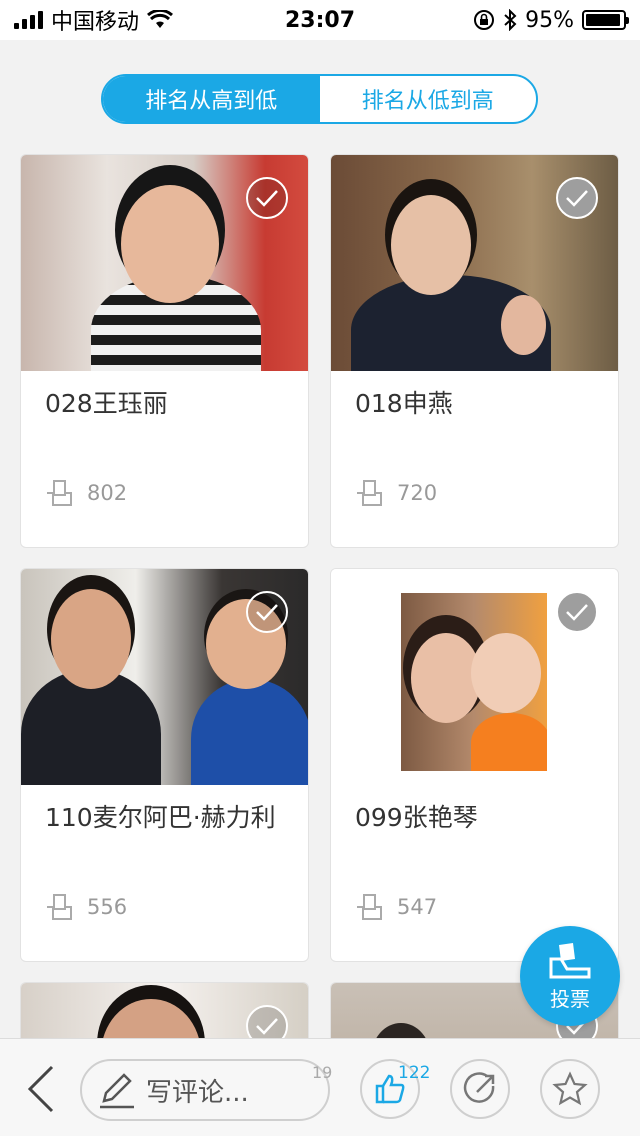  Describe the element at coordinates (510, 20) in the screenshot. I see `bluetooth-icon` at that location.